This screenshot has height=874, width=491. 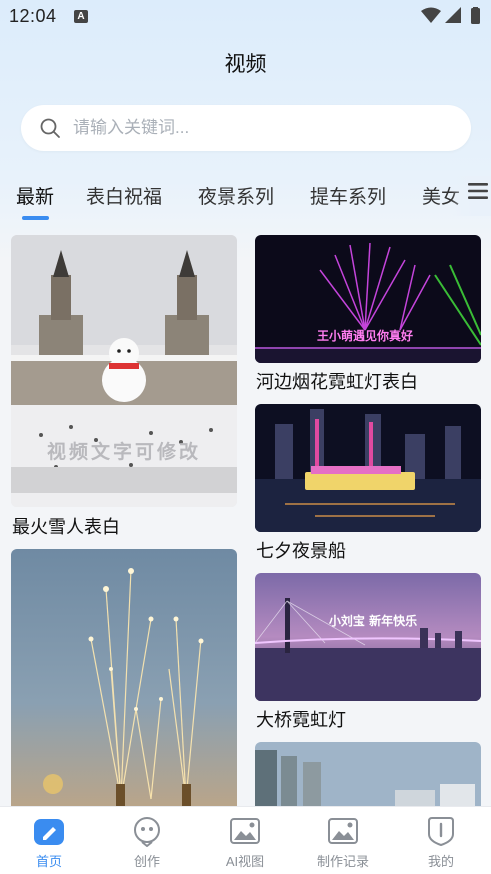 What do you see at coordinates (245, 64) in the screenshot?
I see `page-title: 视频` at bounding box center [245, 64].